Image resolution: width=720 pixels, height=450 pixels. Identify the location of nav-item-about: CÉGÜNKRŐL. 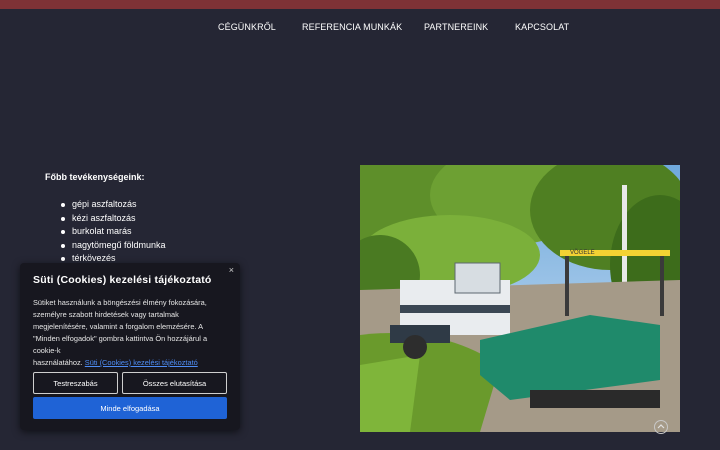
(247, 27).